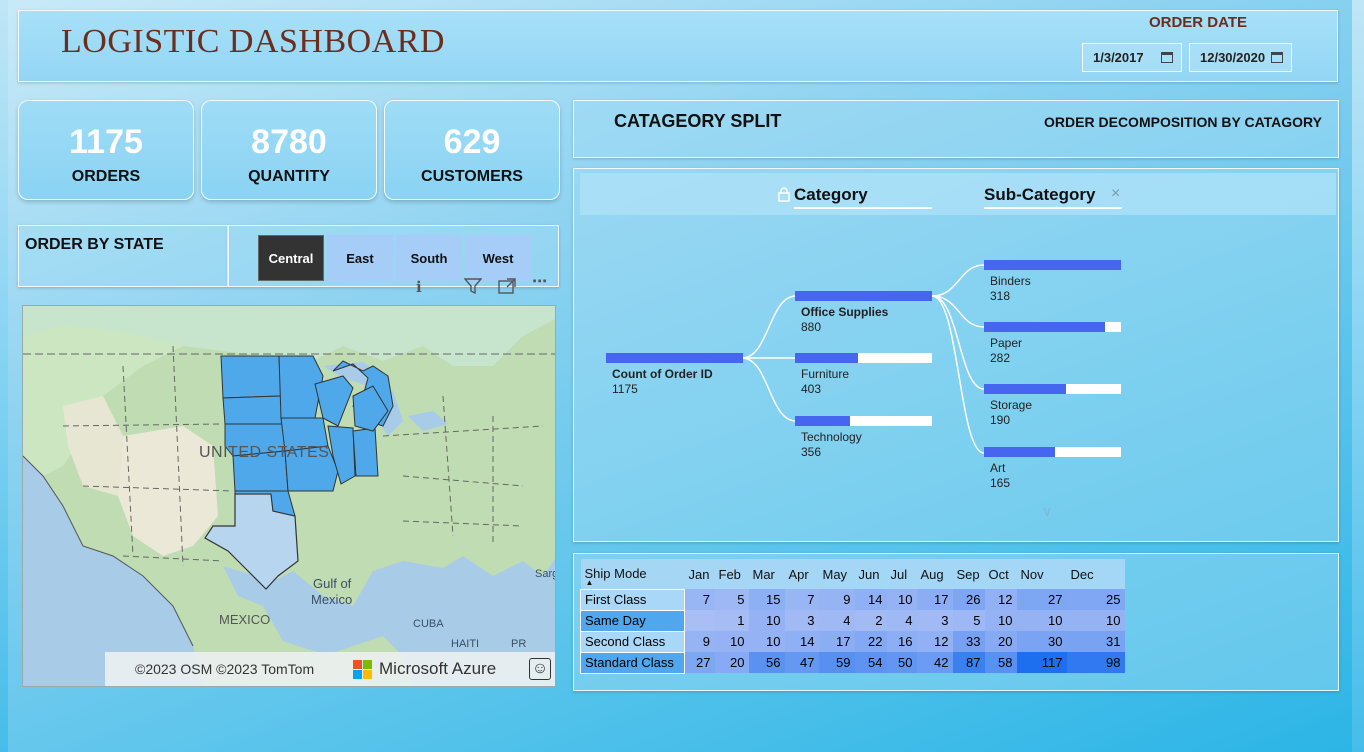 This screenshot has width=1364, height=752. Describe the element at coordinates (625, 389) in the screenshot. I see `node-value: 1175` at that location.